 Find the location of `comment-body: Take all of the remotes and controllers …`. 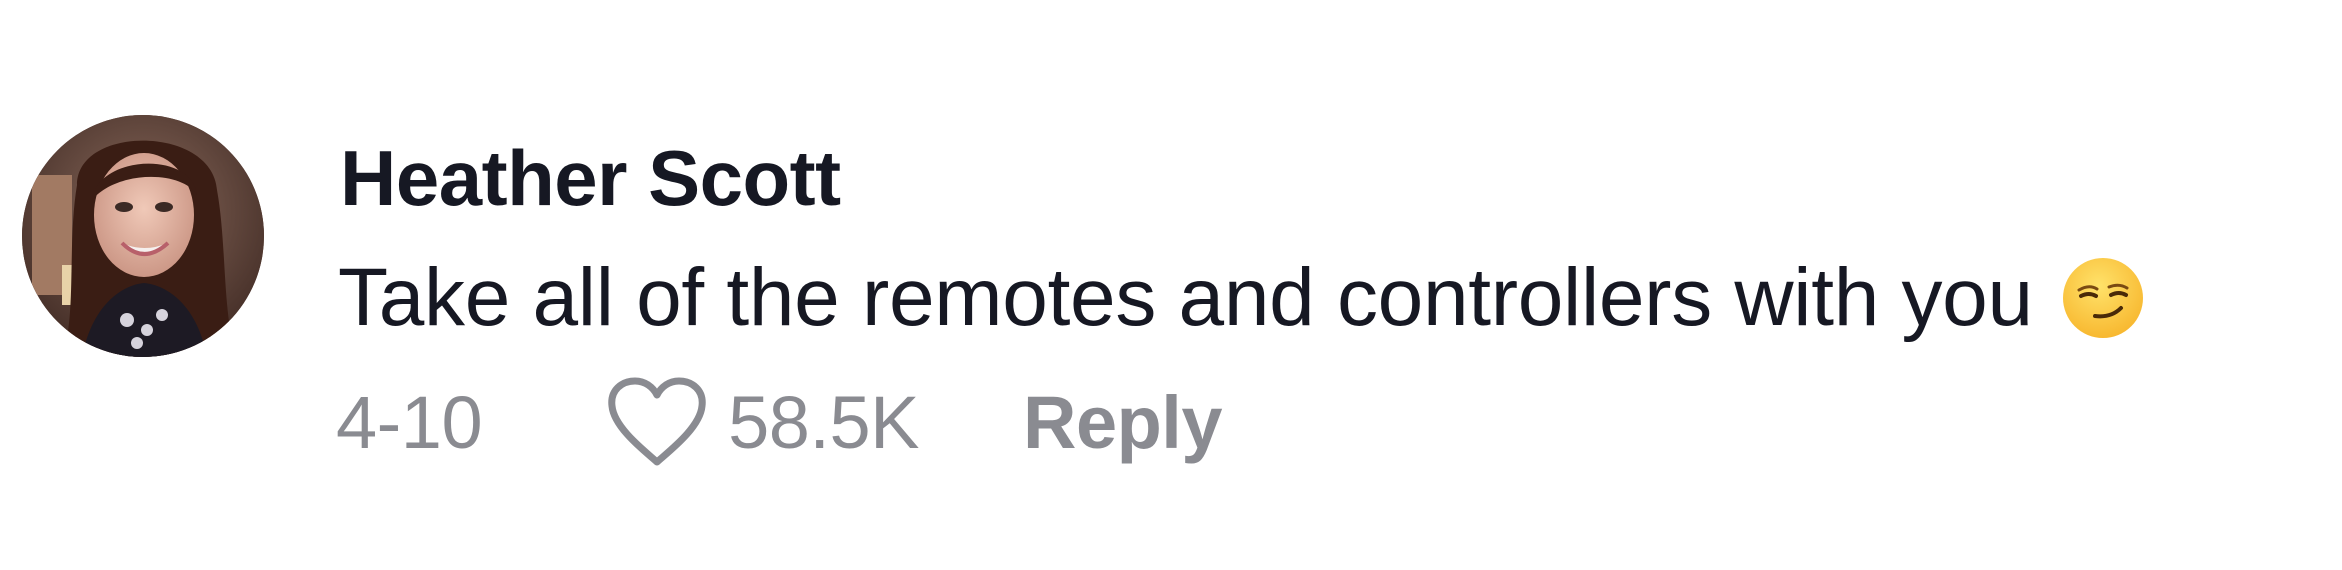

comment-body: Take all of the remotes and controllers … is located at coordinates (1241, 298).